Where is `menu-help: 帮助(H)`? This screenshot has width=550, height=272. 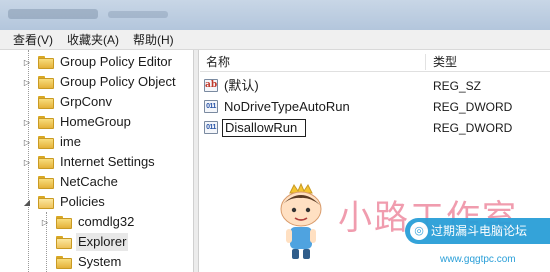 menu-help: 帮助(H) is located at coordinates (153, 40).